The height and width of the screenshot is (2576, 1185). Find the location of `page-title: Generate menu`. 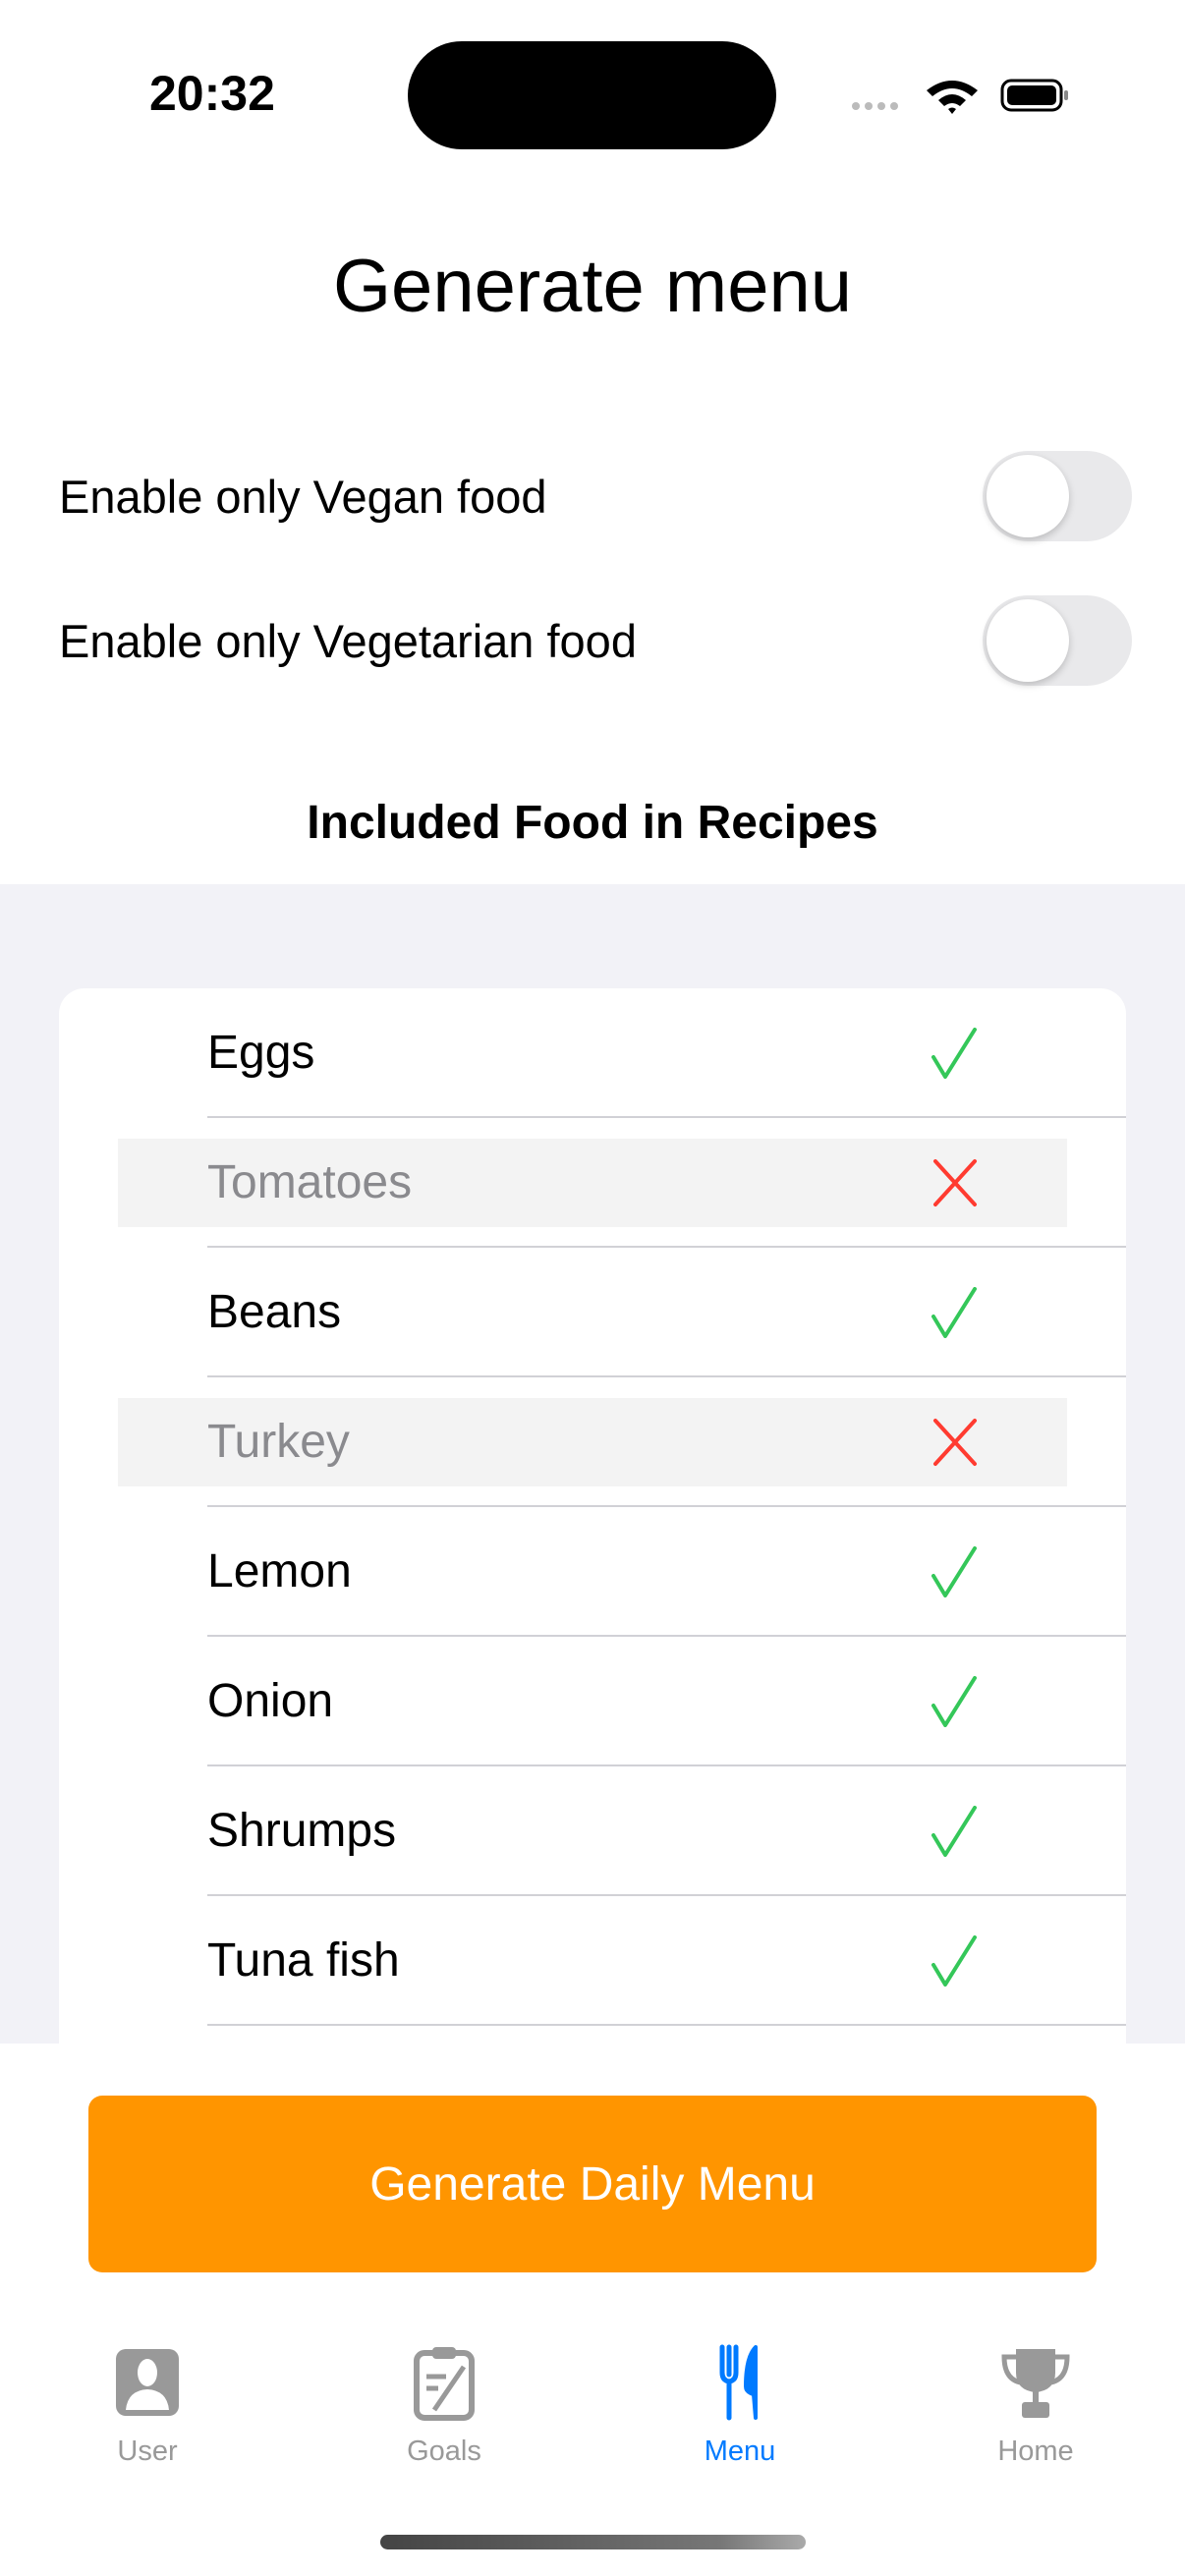

page-title: Generate menu is located at coordinates (592, 286).